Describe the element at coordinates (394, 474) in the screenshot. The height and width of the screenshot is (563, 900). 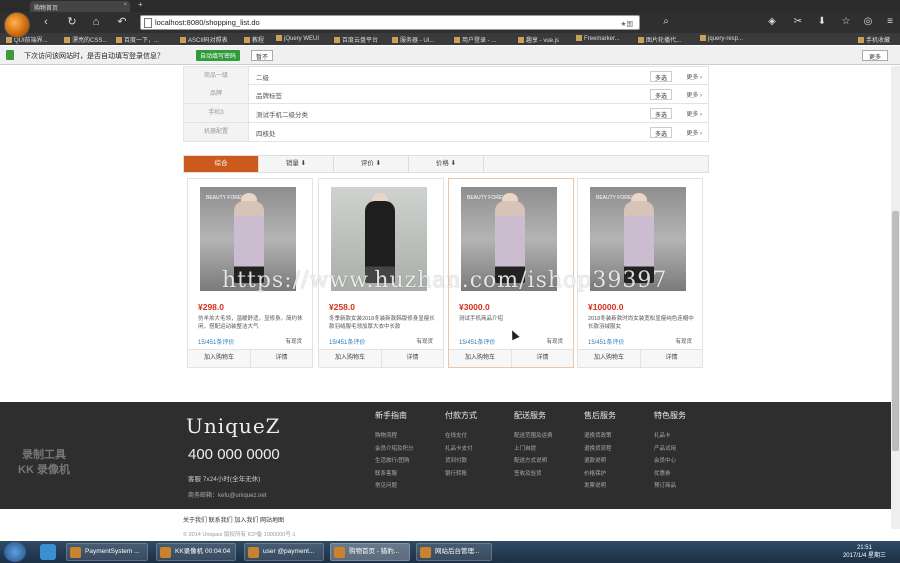
I see `footer-link: 联系客服` at that location.